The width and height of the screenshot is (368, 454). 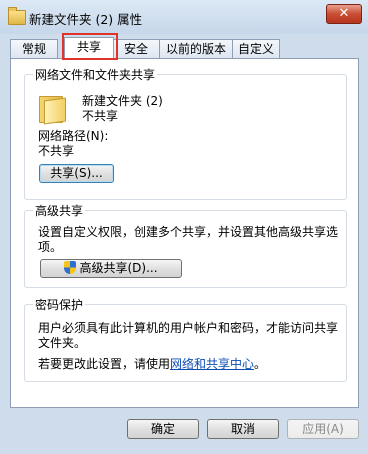 I want to click on password-protection-title: 密码保护, so click(x=59, y=304).